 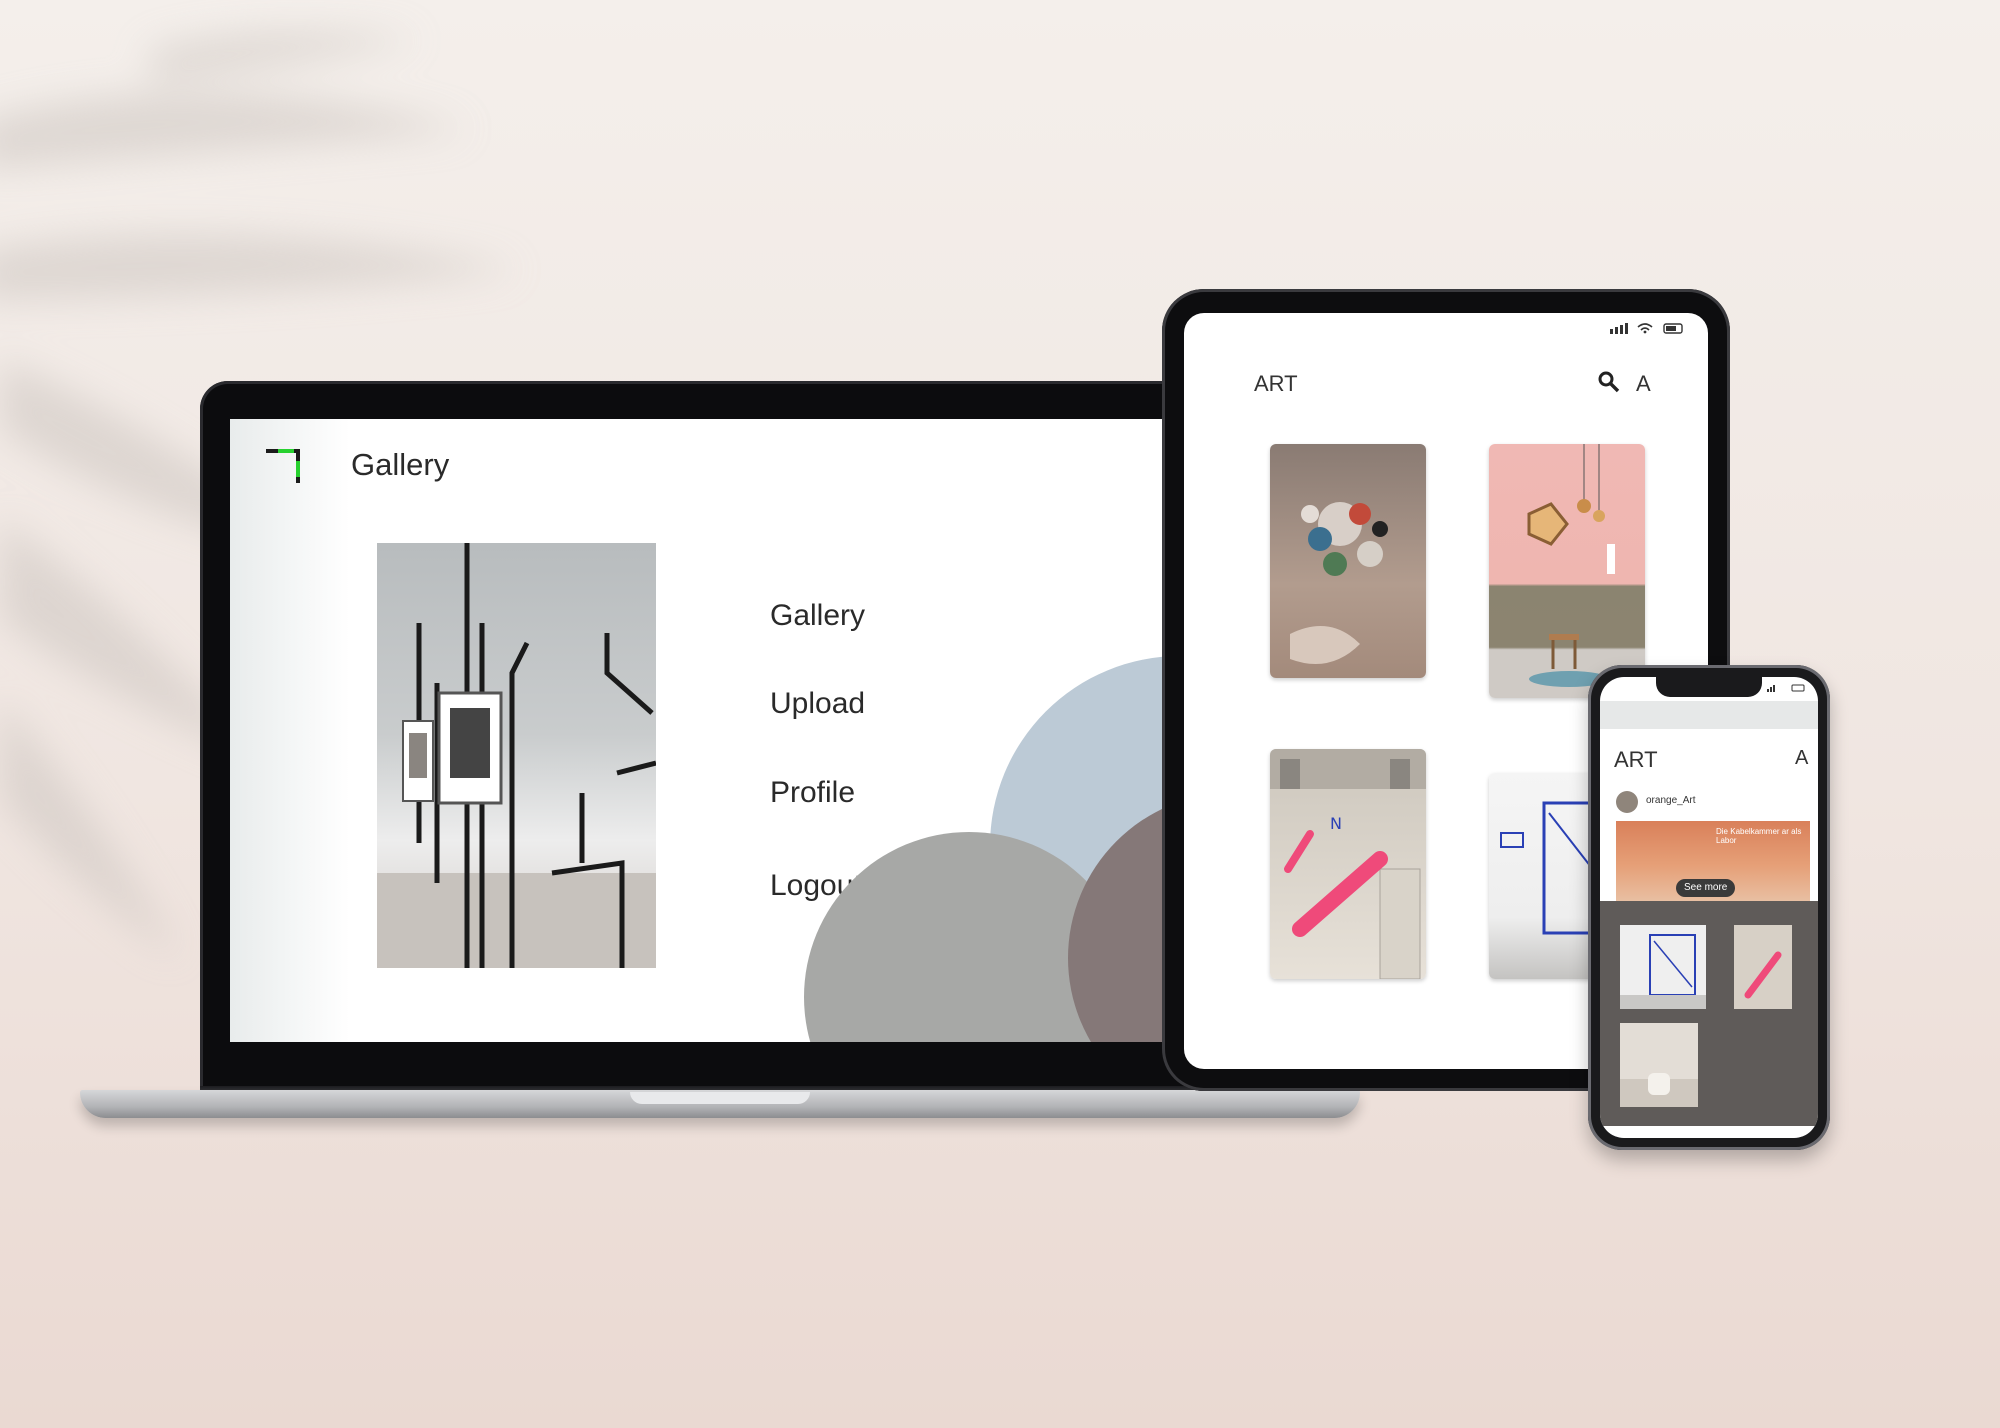 I want to click on phone-profile-avatar: A, so click(x=1801, y=758).